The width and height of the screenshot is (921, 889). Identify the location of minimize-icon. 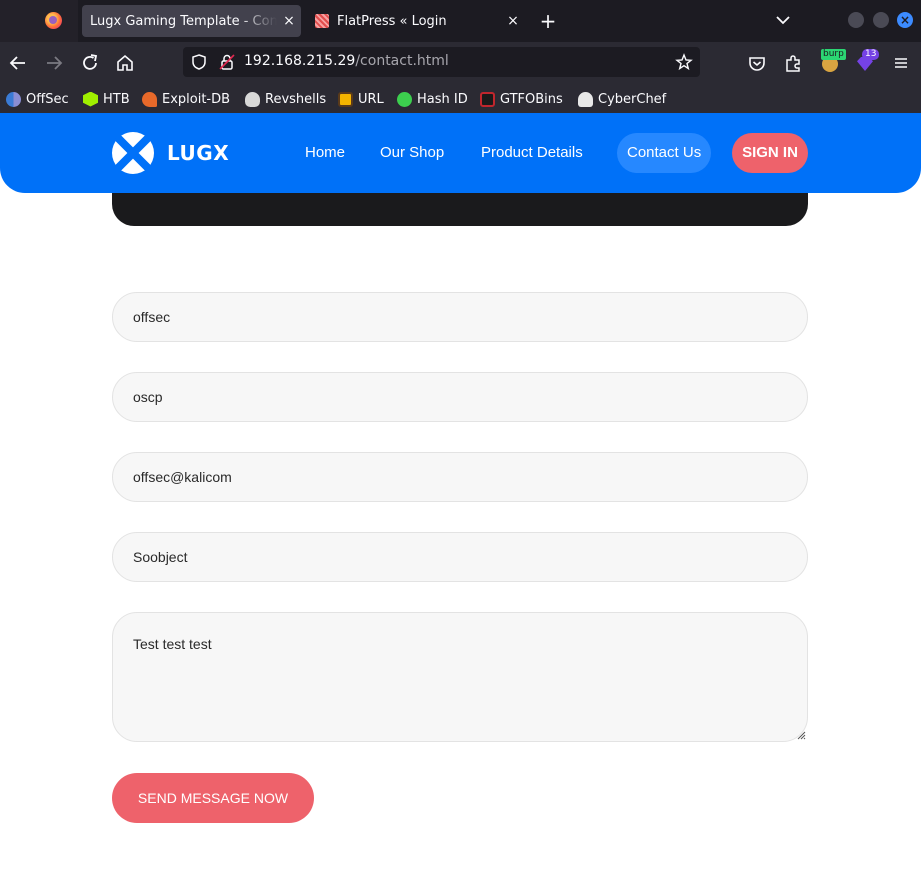
(856, 20).